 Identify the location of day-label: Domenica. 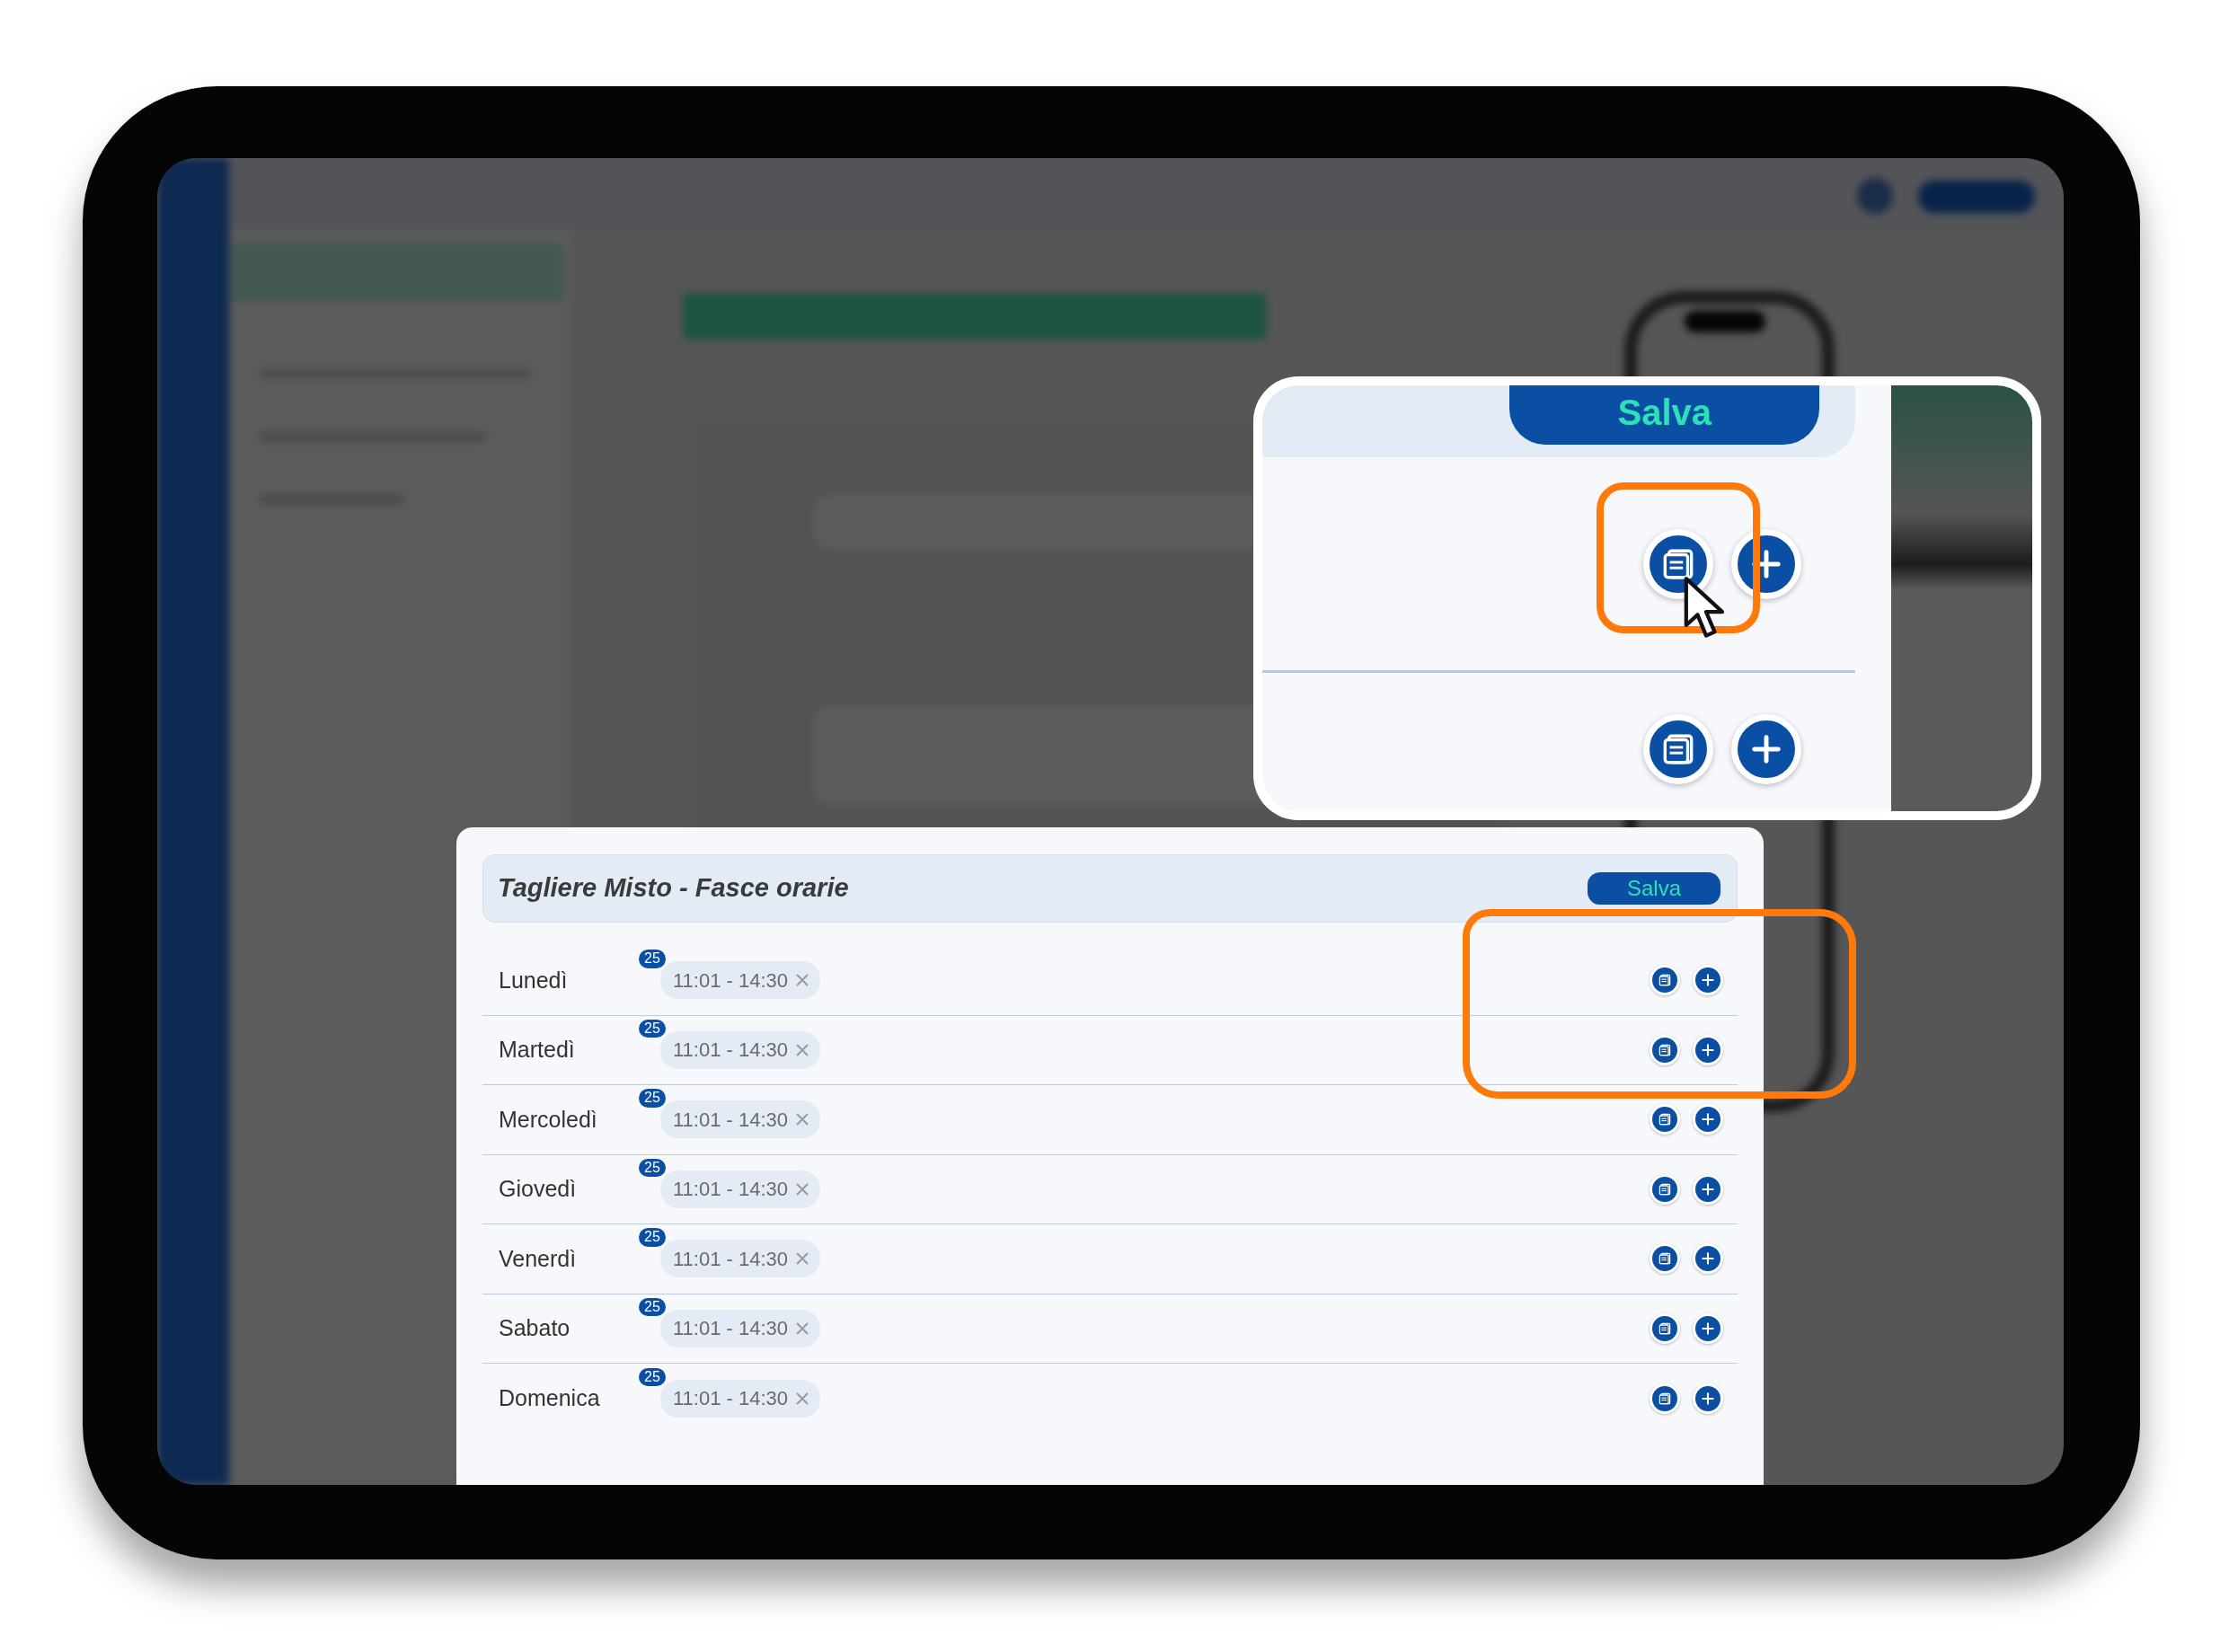
(550, 1398).